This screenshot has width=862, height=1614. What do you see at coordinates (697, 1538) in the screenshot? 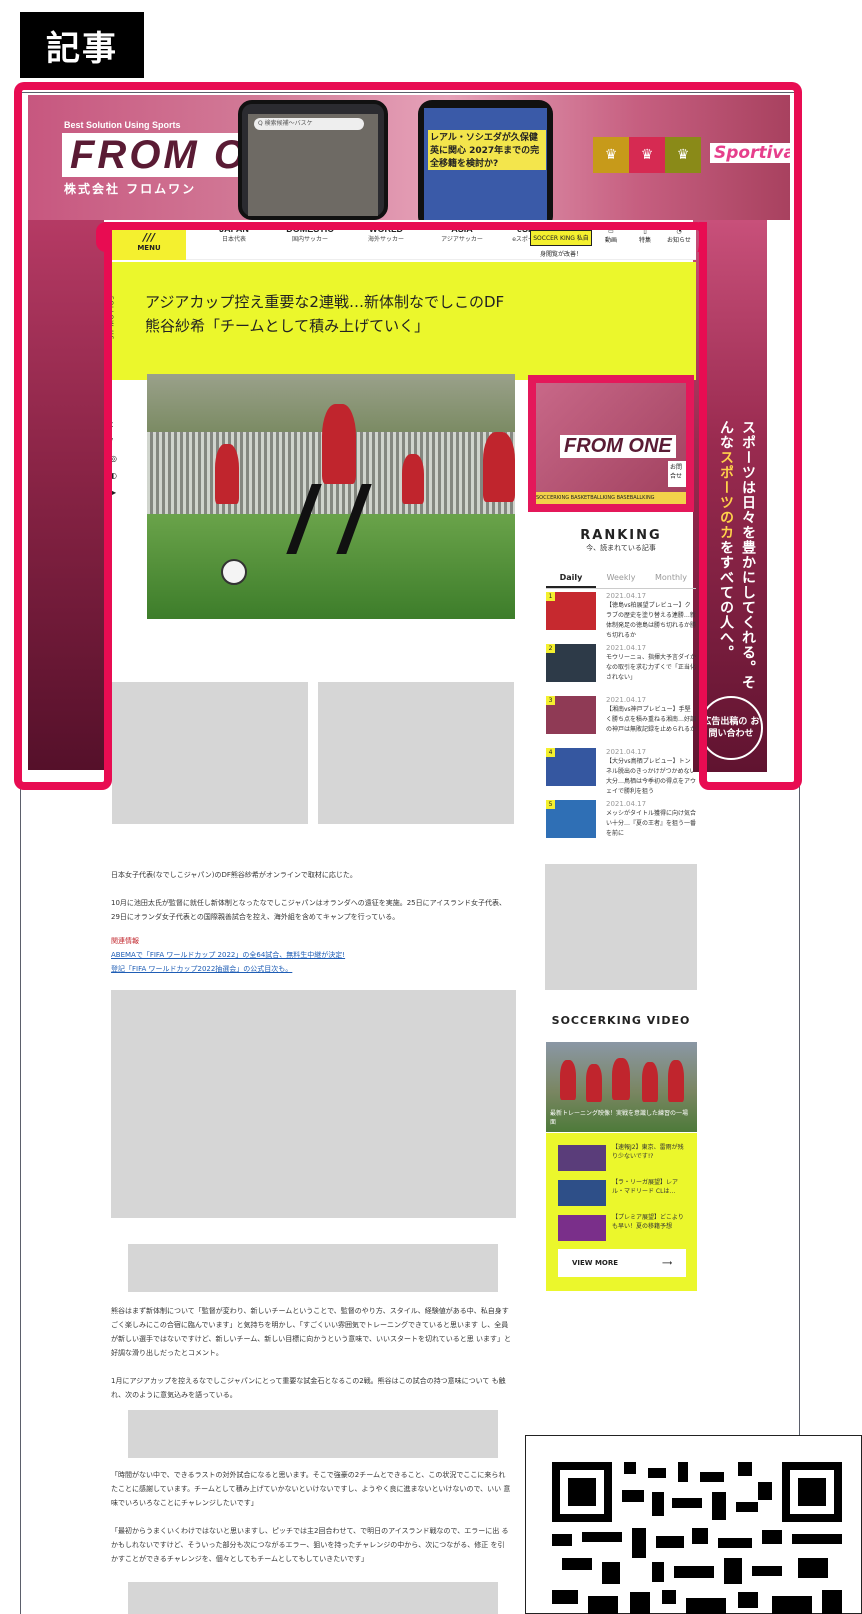
I see `qr-code-icon` at bounding box center [697, 1538].